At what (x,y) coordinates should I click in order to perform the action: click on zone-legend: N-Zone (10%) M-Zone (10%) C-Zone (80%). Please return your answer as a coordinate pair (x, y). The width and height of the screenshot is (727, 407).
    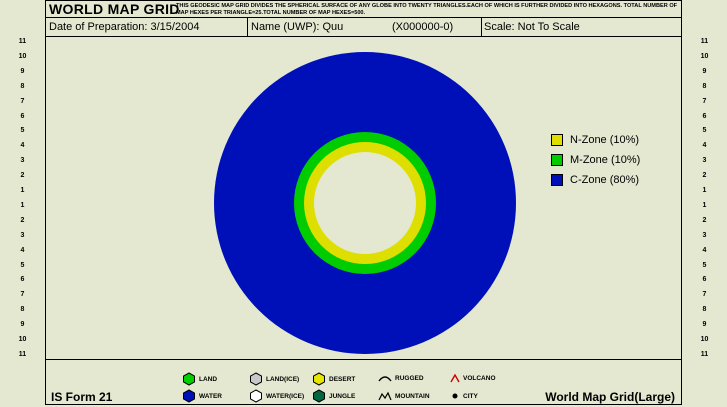
    Looking at the image, I should click on (595, 160).